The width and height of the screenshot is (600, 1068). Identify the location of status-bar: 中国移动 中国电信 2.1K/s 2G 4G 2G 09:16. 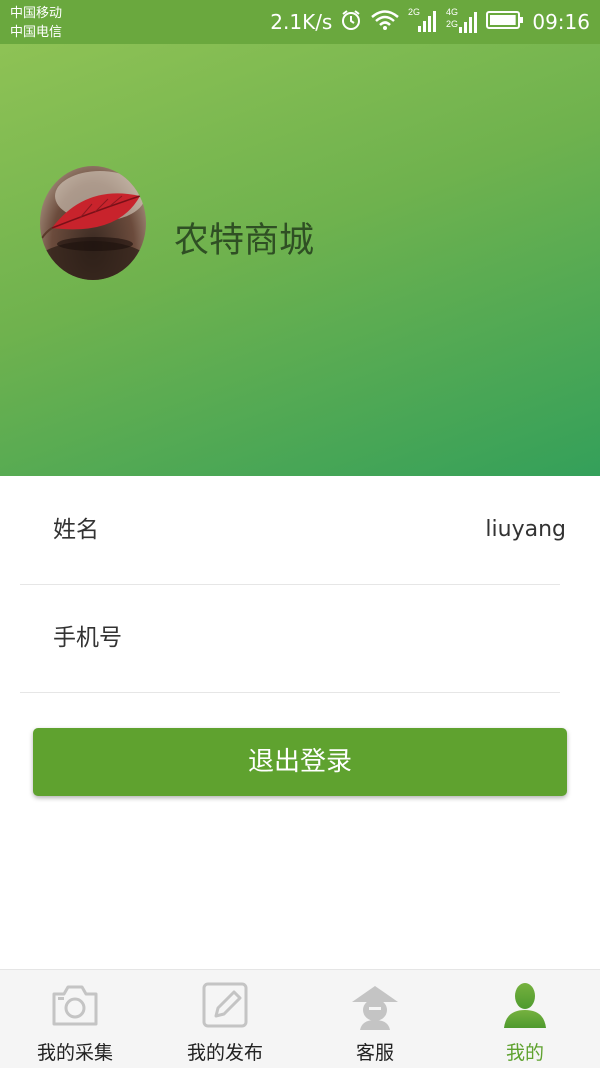
(300, 22).